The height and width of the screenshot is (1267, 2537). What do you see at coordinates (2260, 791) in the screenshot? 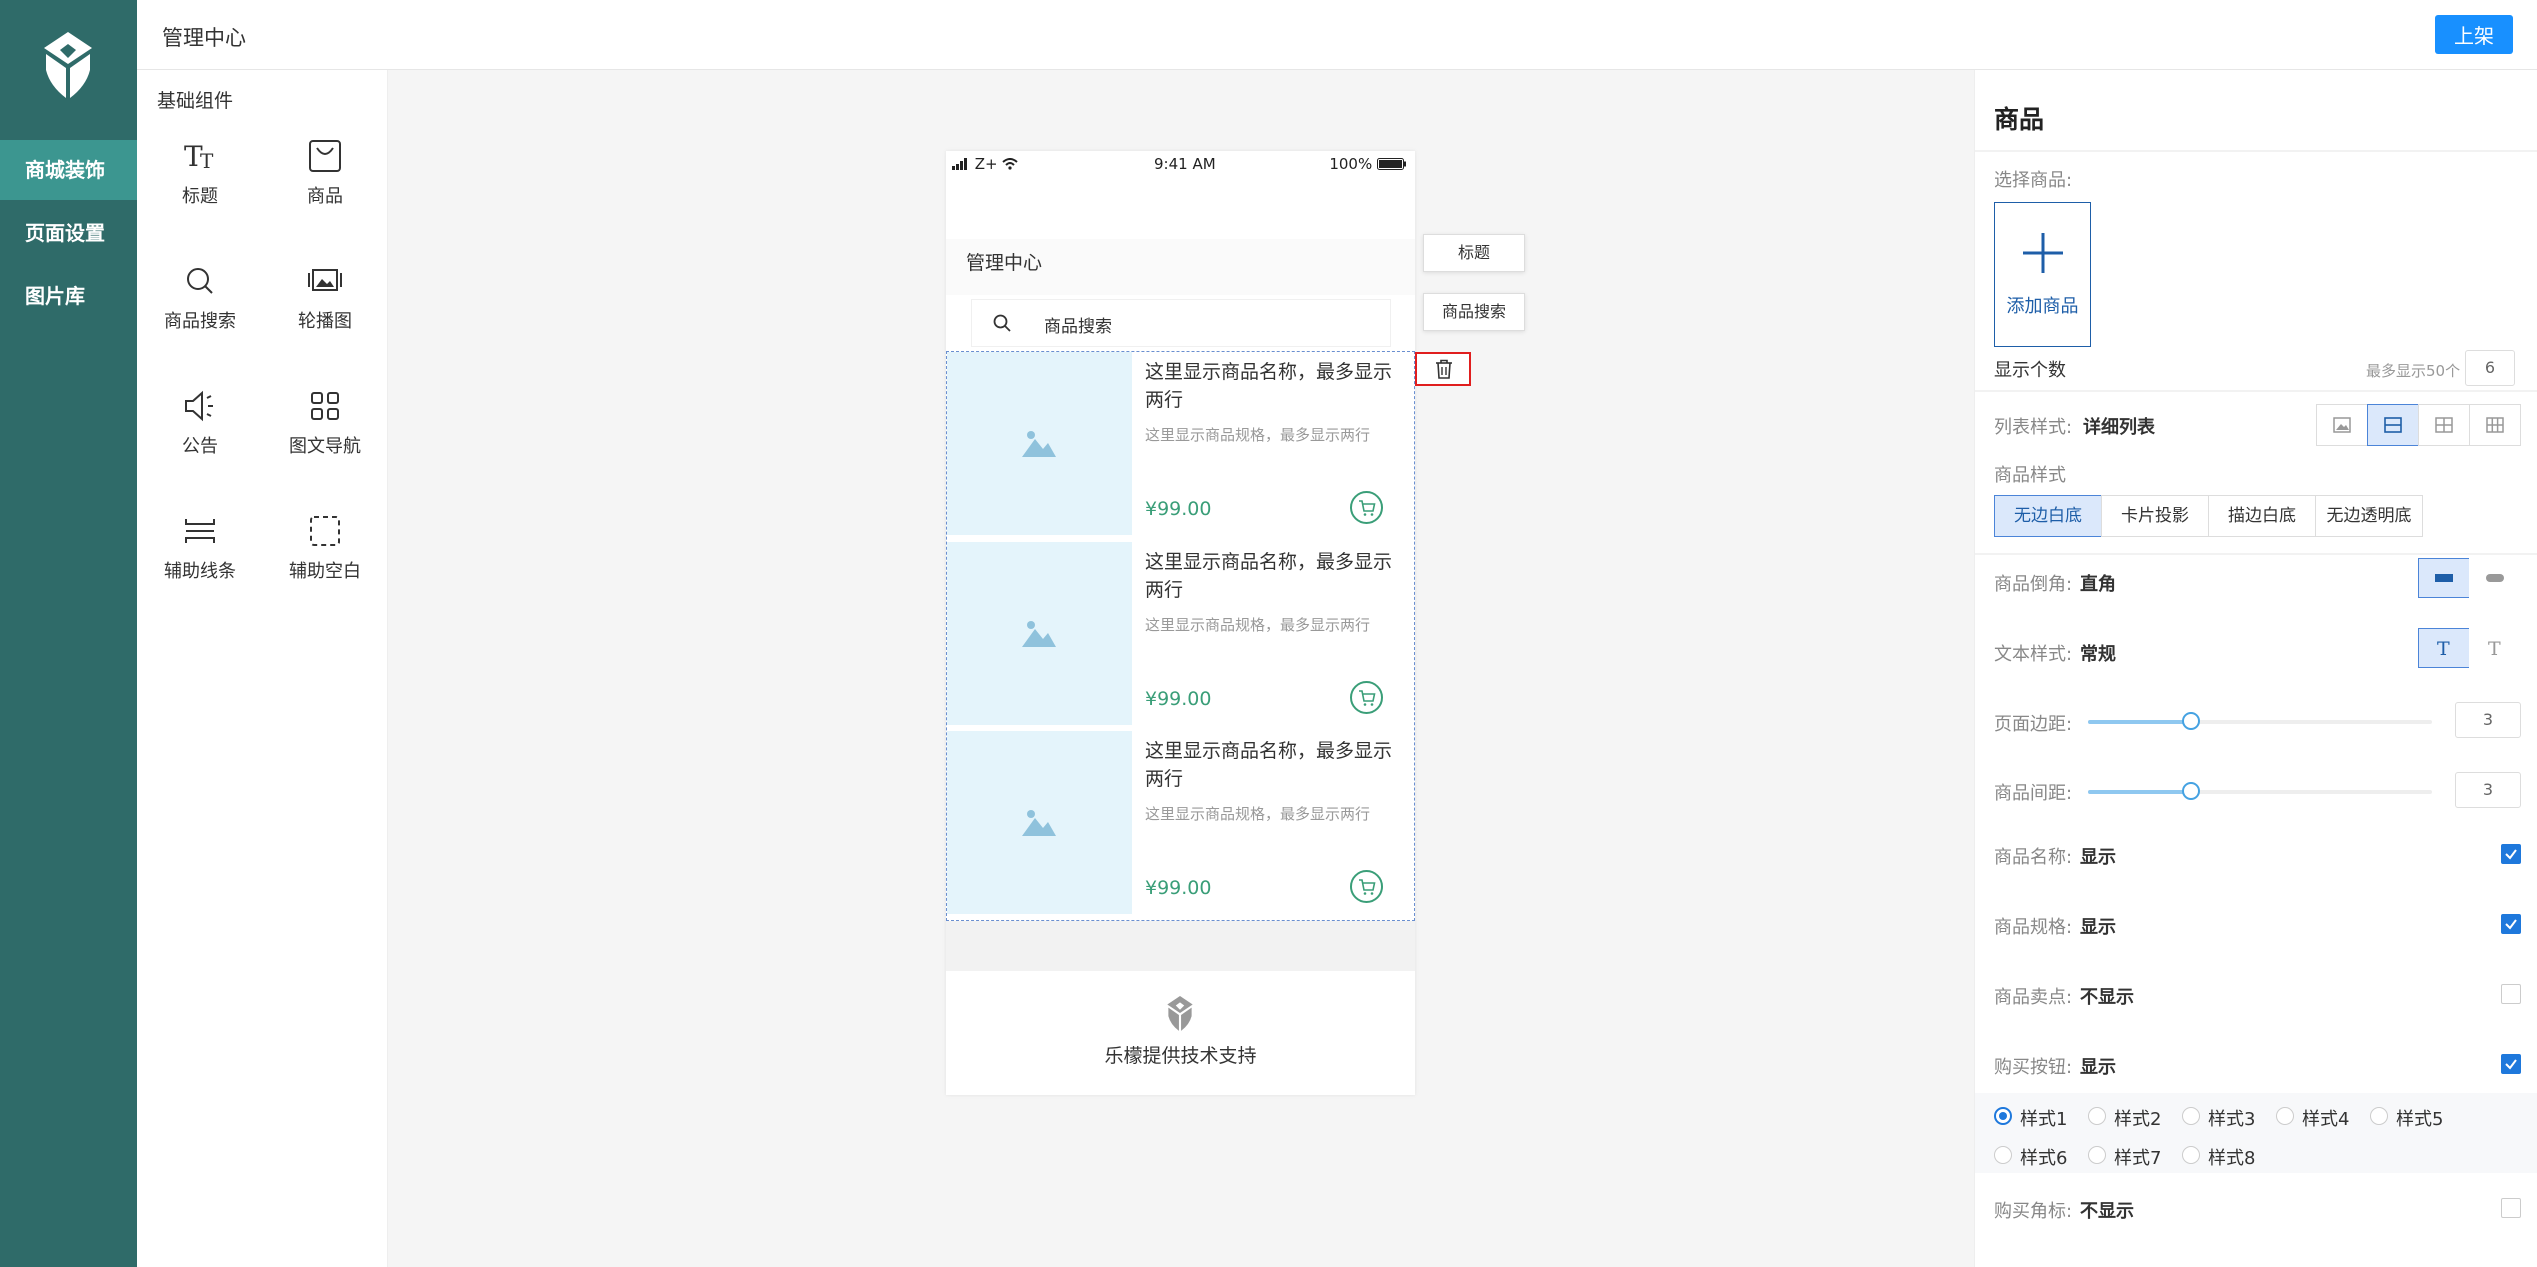
I see `goods-gap-slider` at bounding box center [2260, 791].